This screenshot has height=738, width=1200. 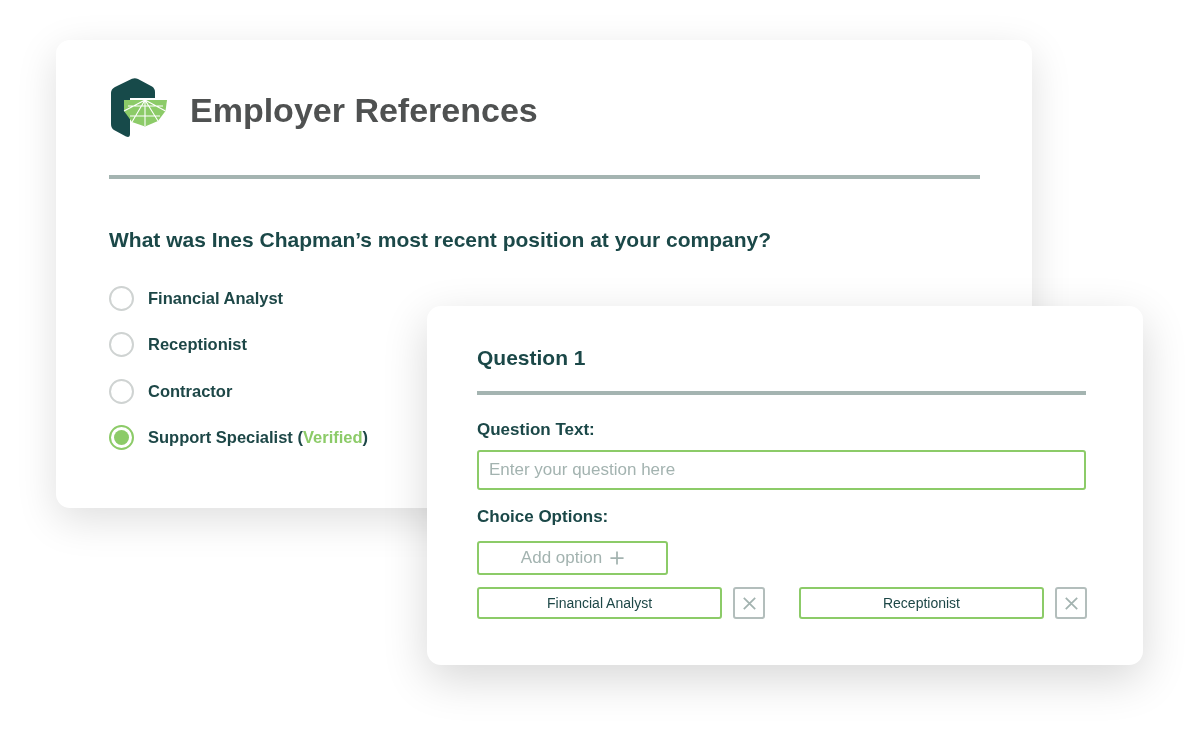 I want to click on field-label: Question Text:, so click(x=536, y=430).